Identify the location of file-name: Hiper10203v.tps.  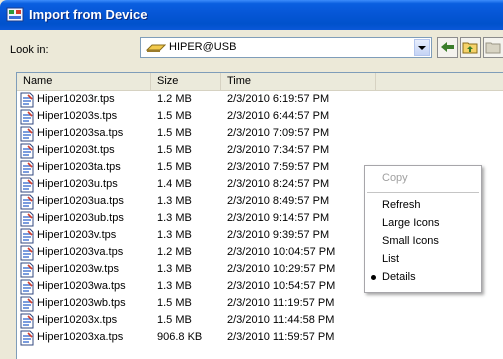
(77, 235).